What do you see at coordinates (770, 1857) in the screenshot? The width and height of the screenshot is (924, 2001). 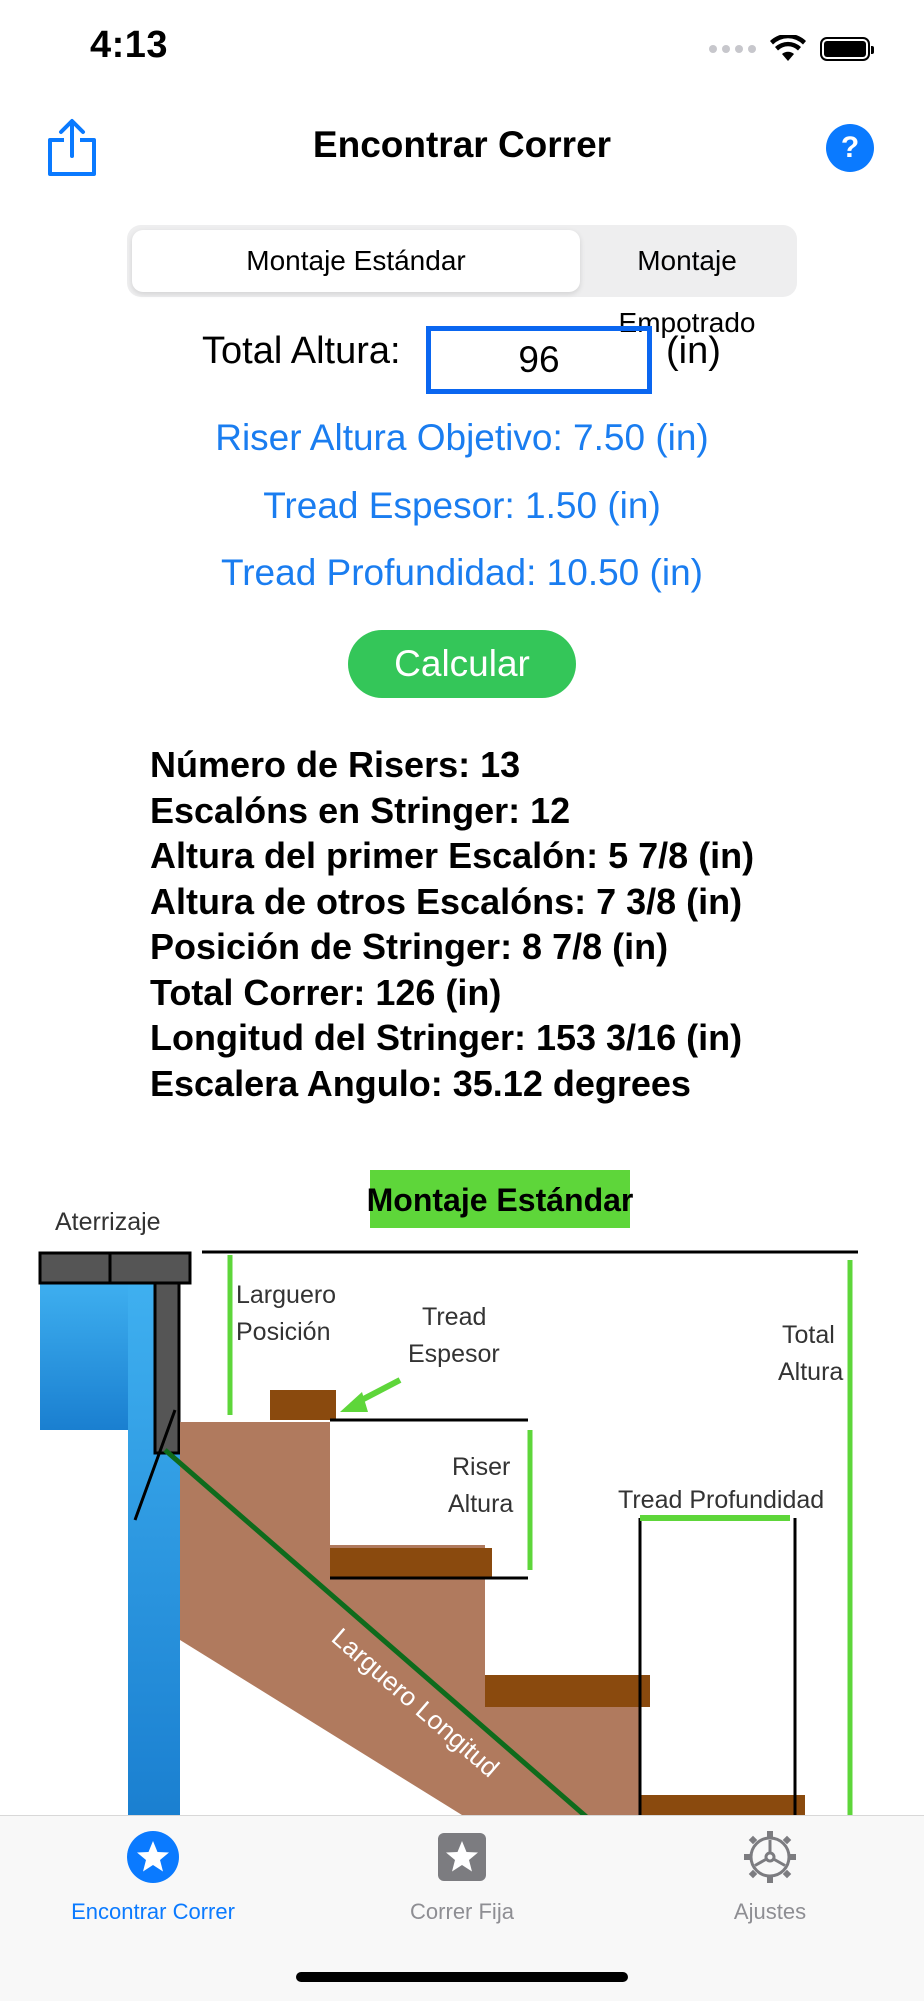 I see `gear-icon` at bounding box center [770, 1857].